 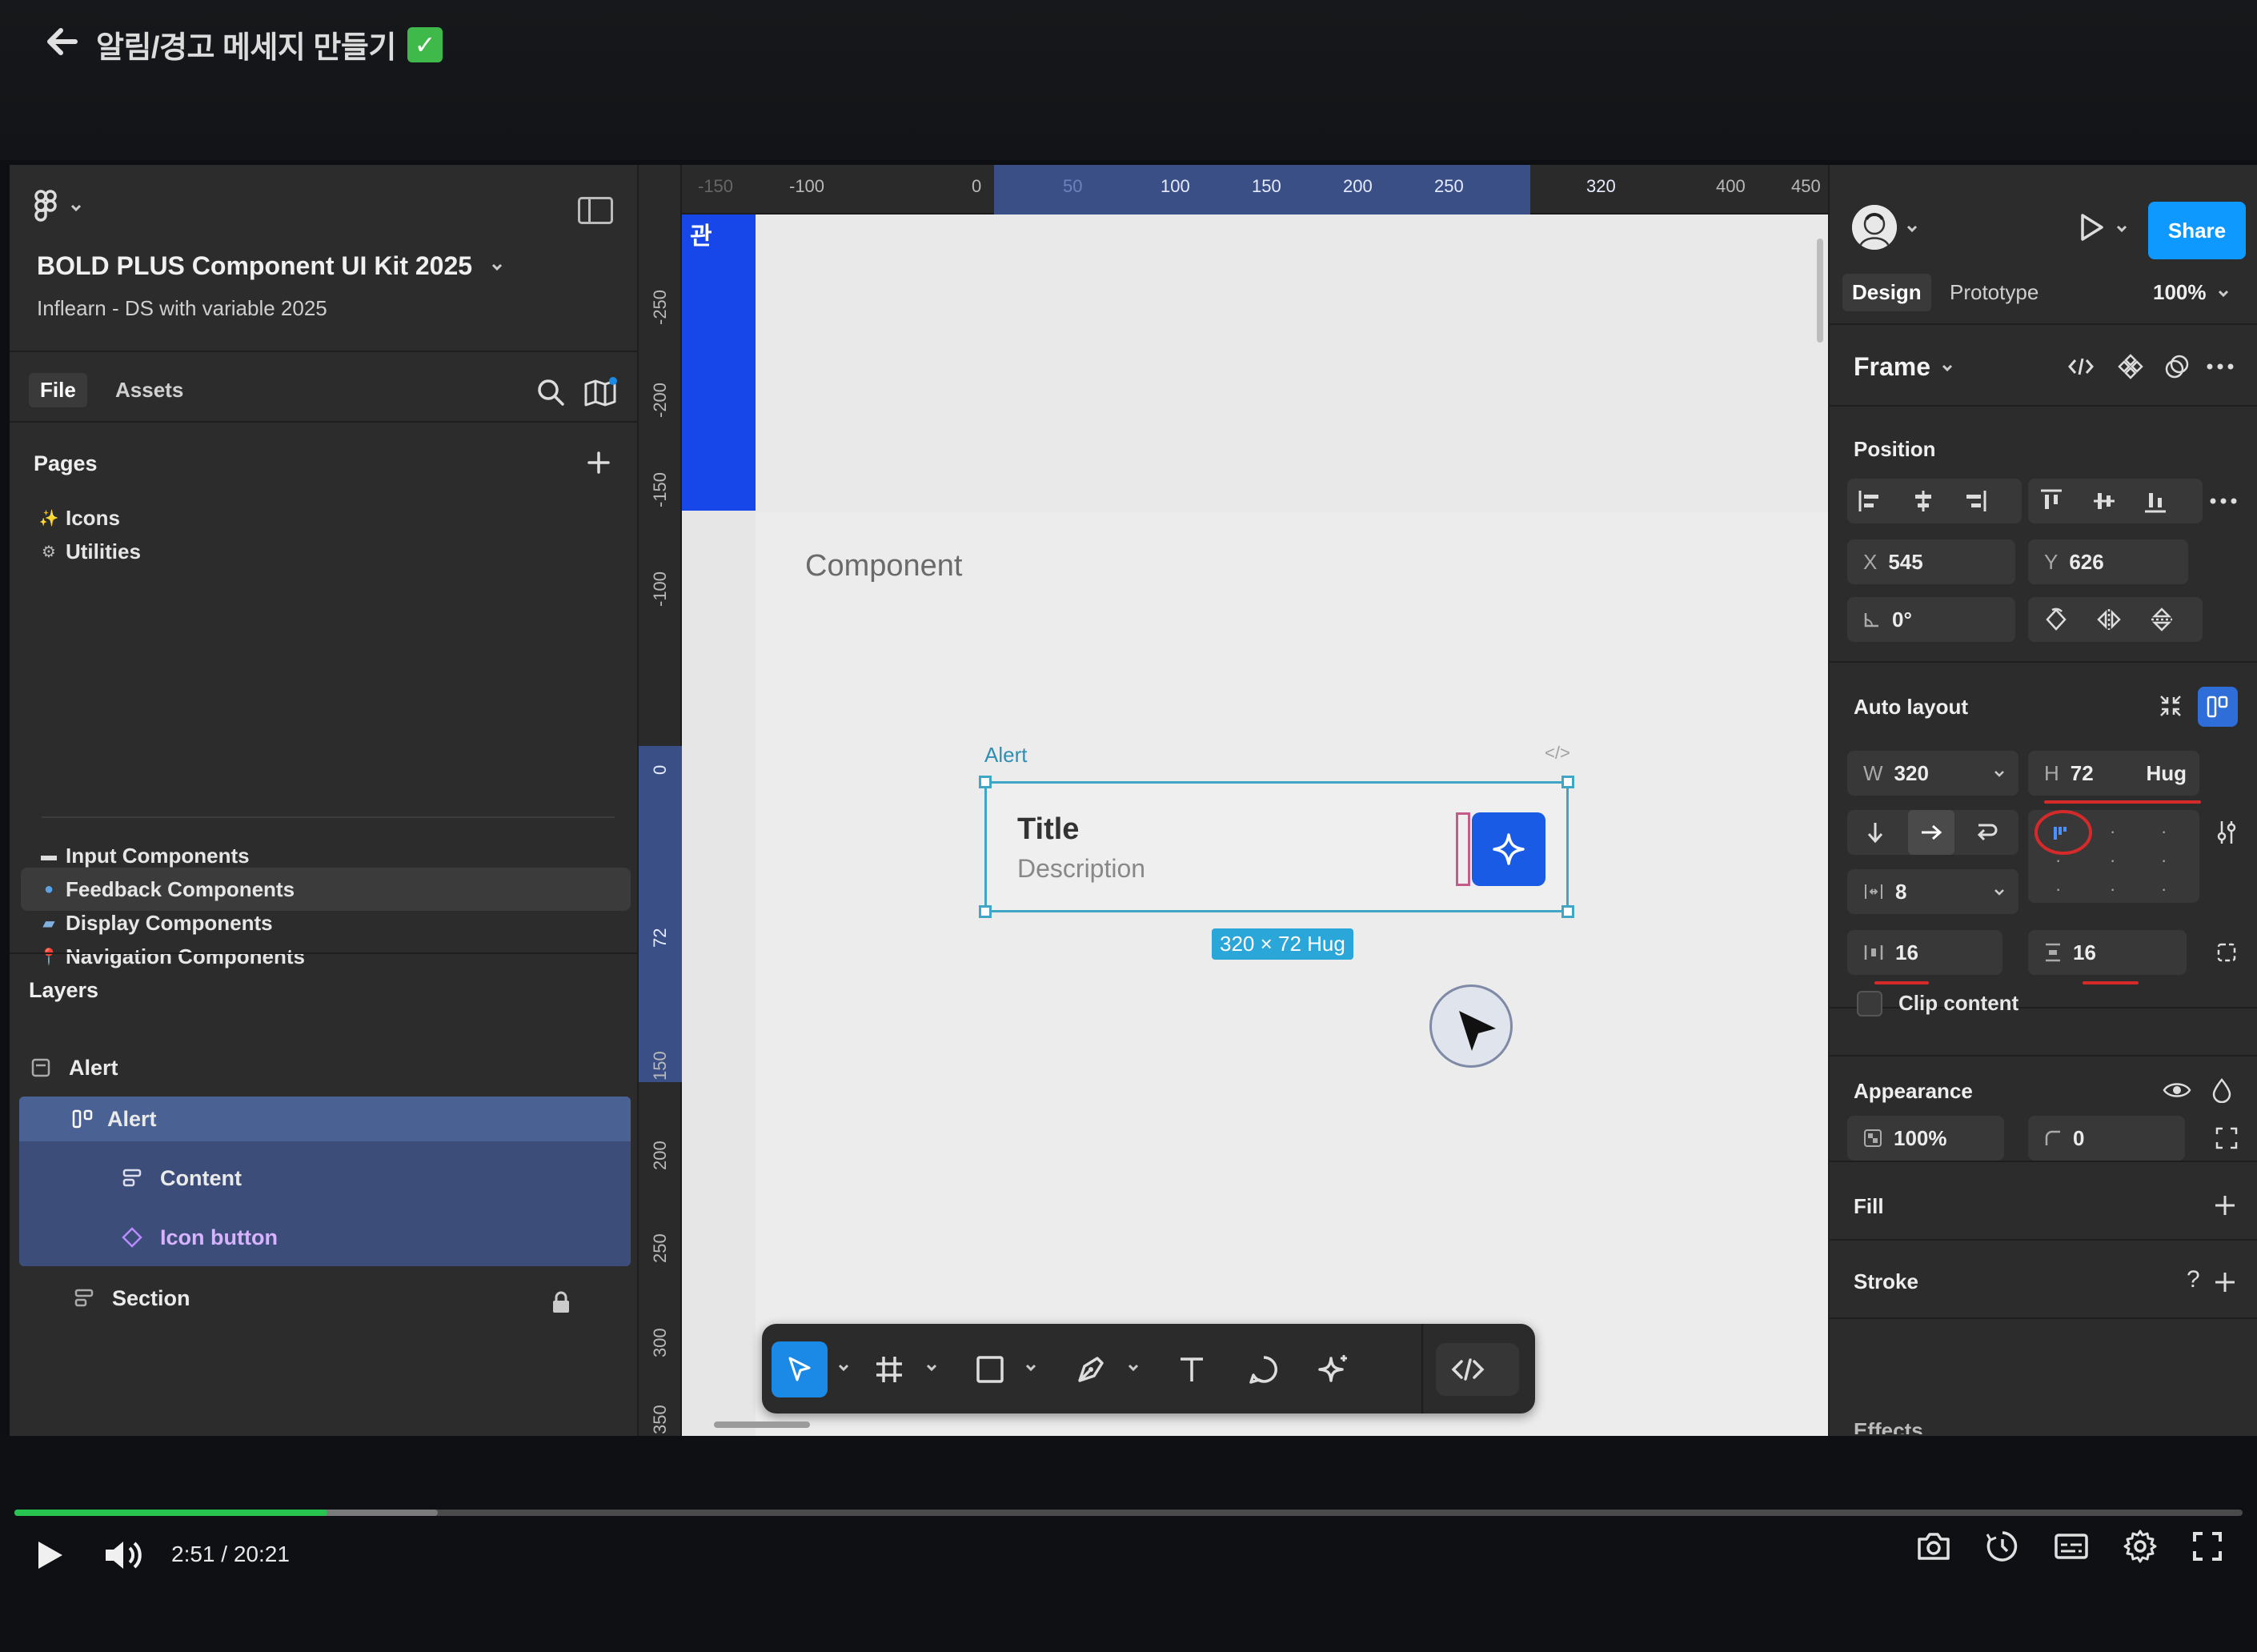 I want to click on gap-field: 8, so click(x=1932, y=891).